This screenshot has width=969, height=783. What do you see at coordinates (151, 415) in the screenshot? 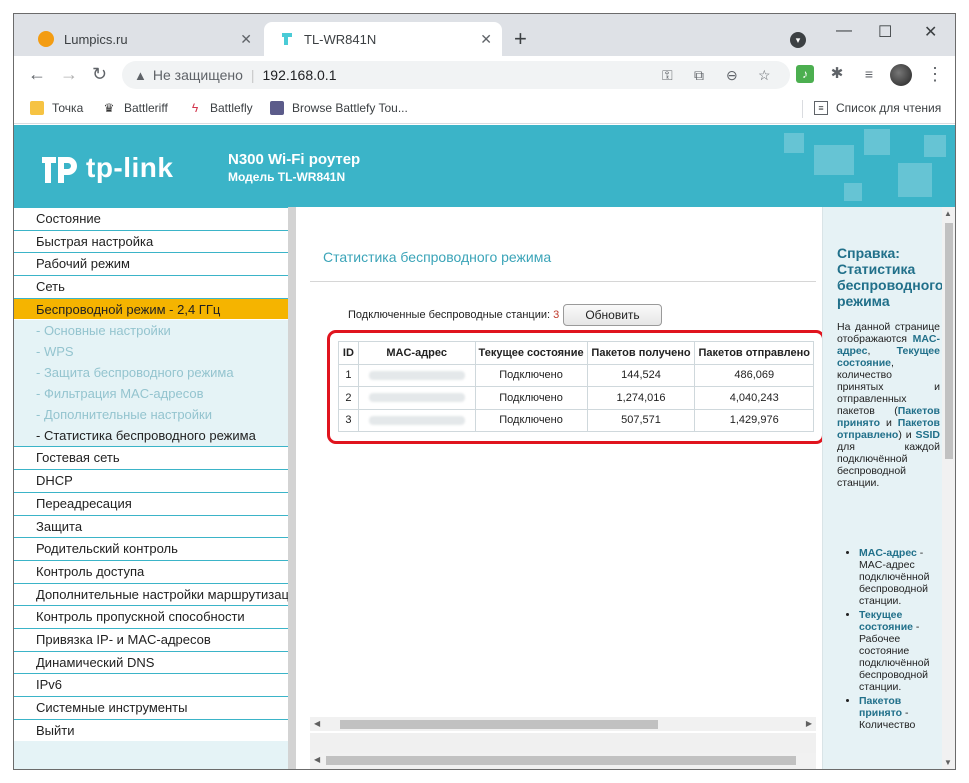
I see `submenu-advanced: - Дополнительные настройки` at bounding box center [151, 415].